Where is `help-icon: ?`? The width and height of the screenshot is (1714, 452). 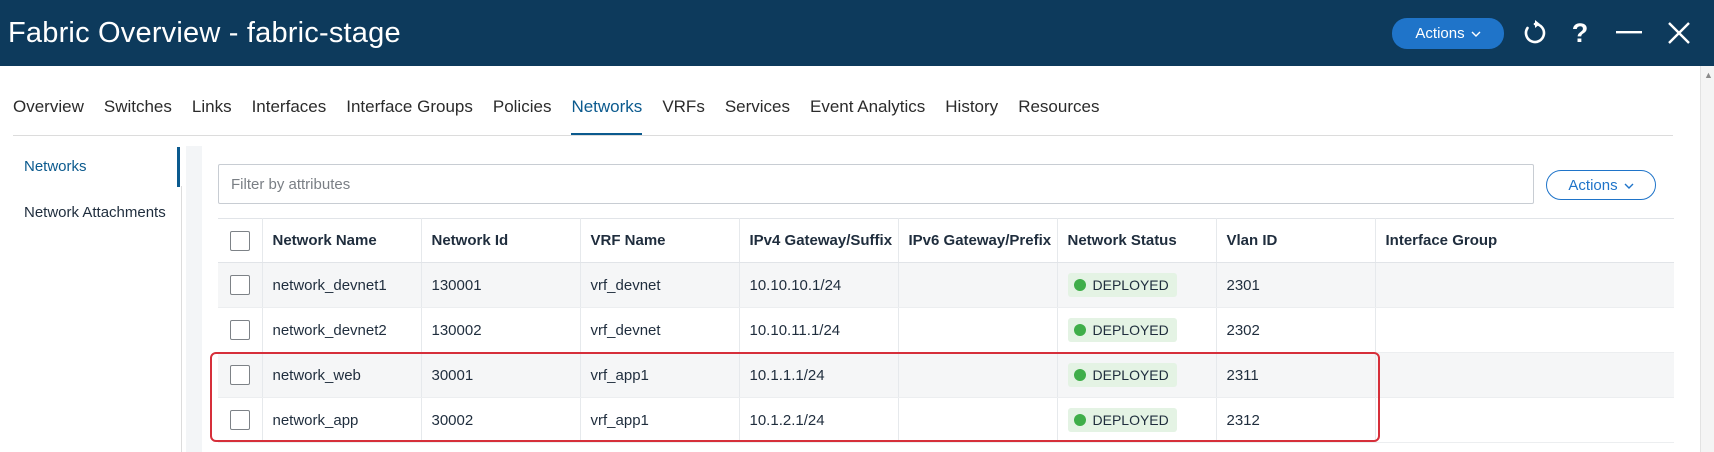
help-icon: ? is located at coordinates (1580, 33).